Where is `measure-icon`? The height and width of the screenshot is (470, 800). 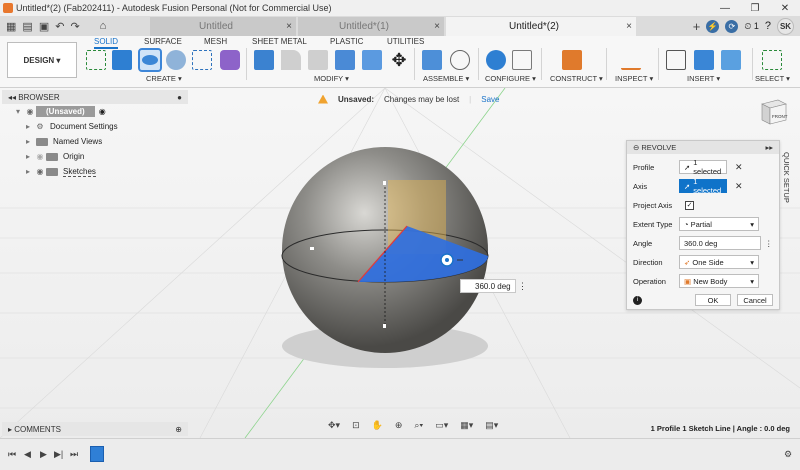 measure-icon is located at coordinates (631, 60).